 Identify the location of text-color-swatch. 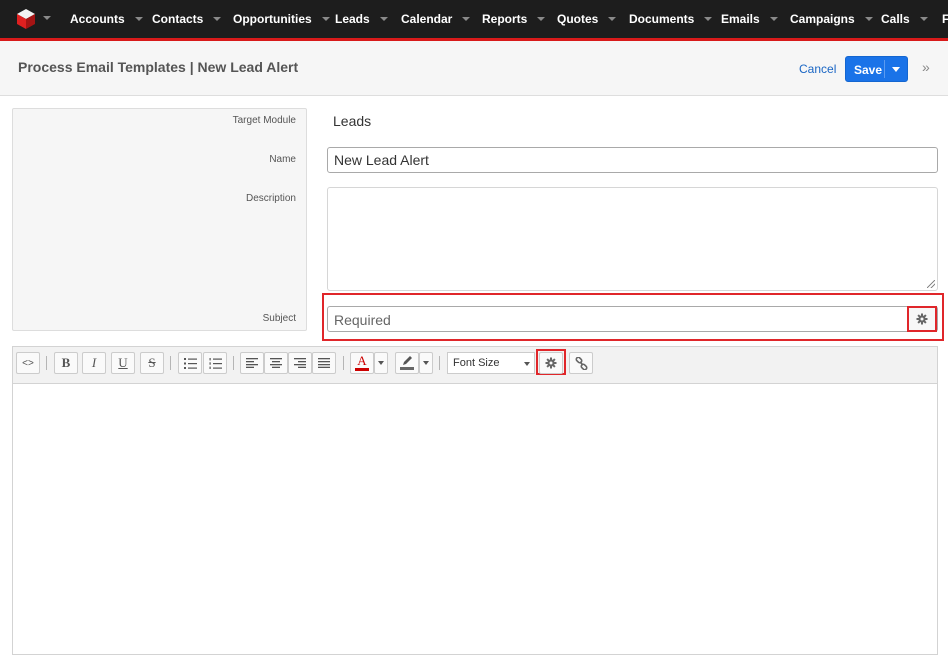
(362, 369).